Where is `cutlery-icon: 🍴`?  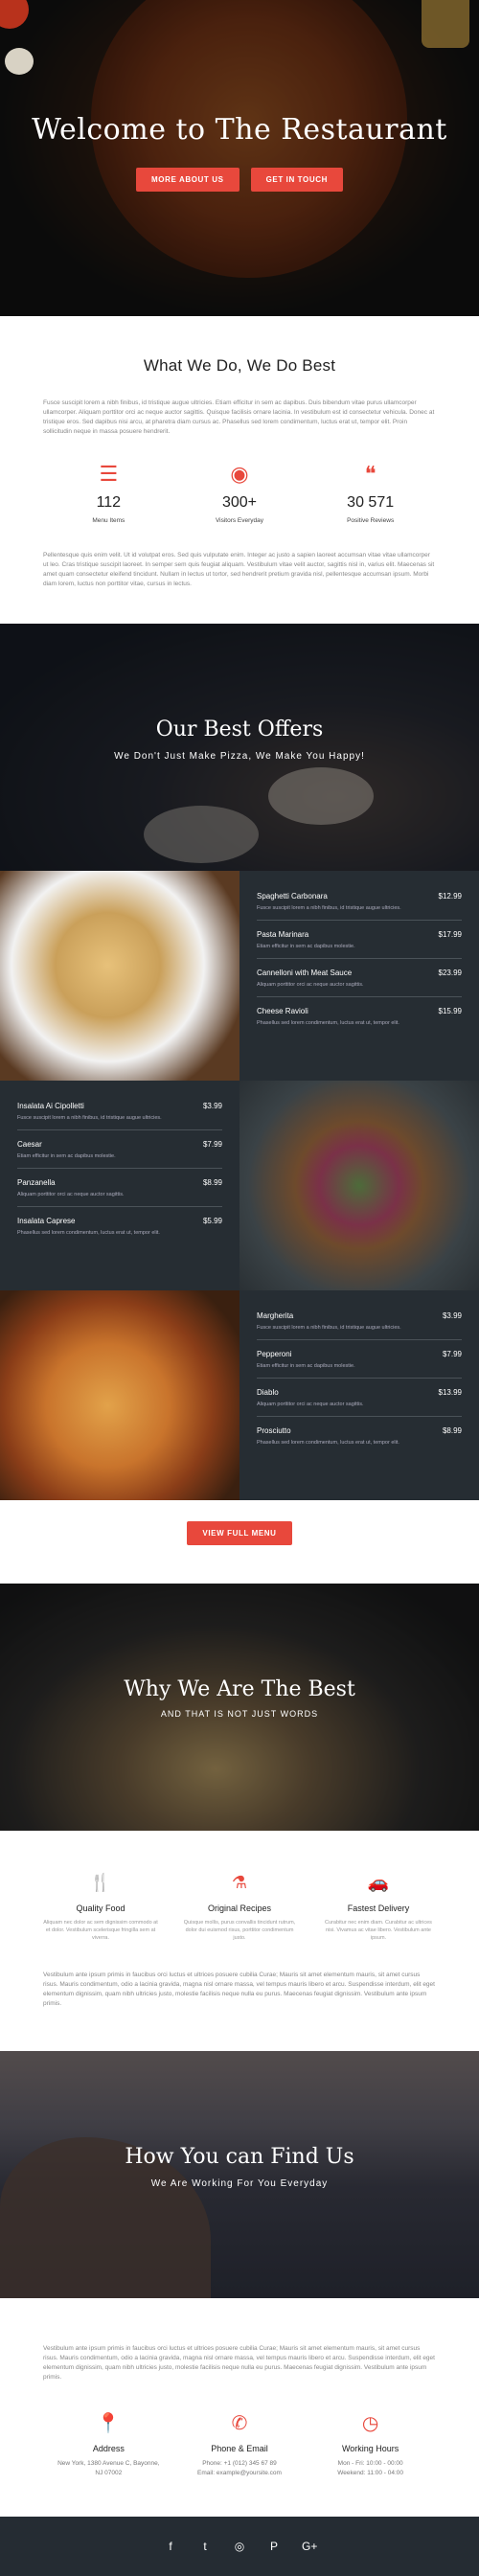
cutlery-icon: 🍴 is located at coordinates (100, 1882).